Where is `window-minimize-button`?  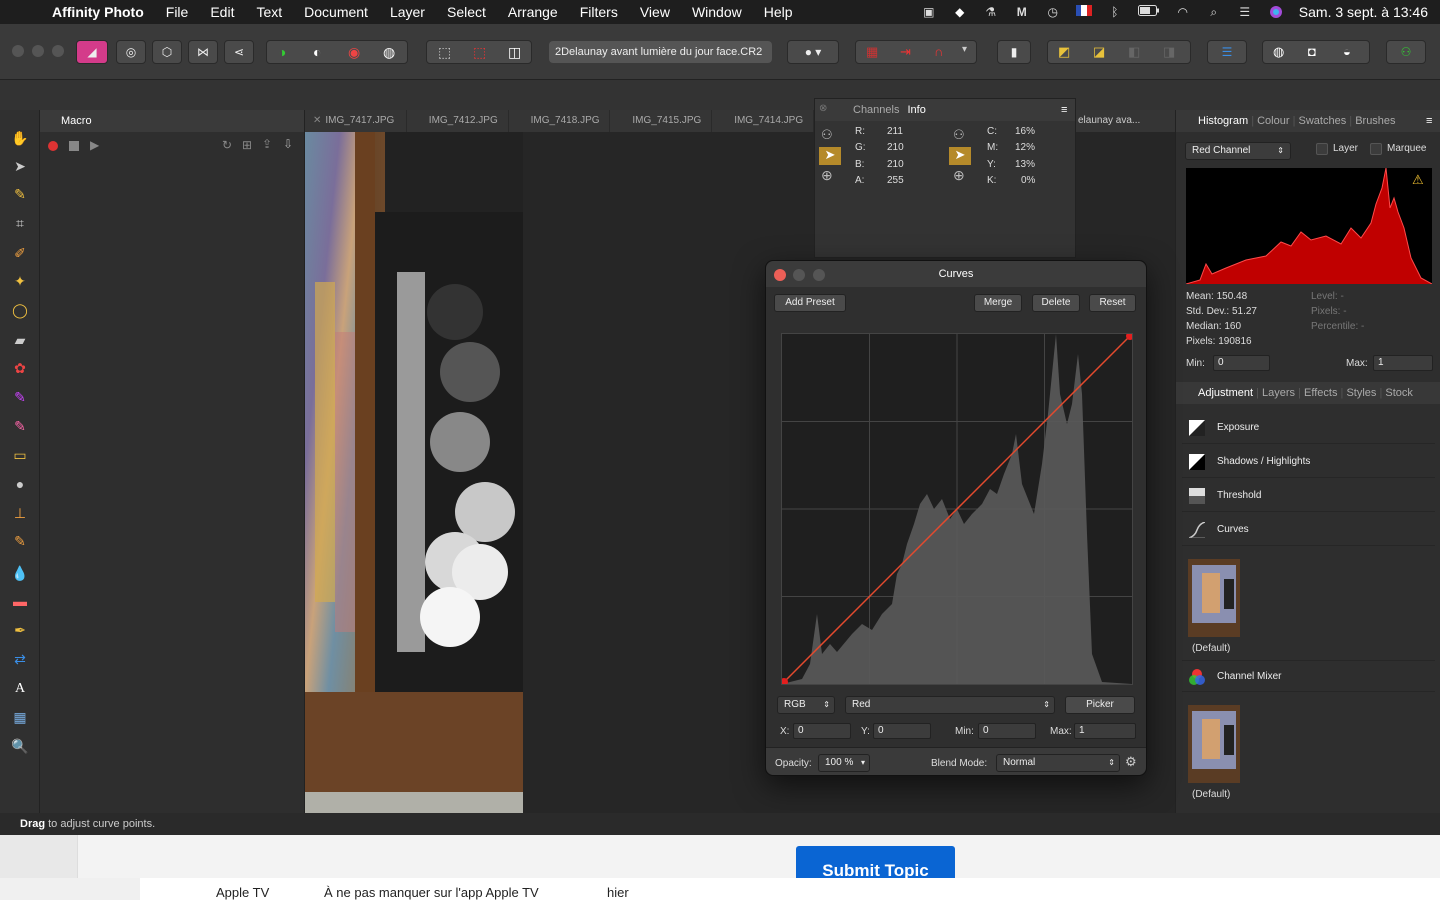 window-minimize-button is located at coordinates (38, 51).